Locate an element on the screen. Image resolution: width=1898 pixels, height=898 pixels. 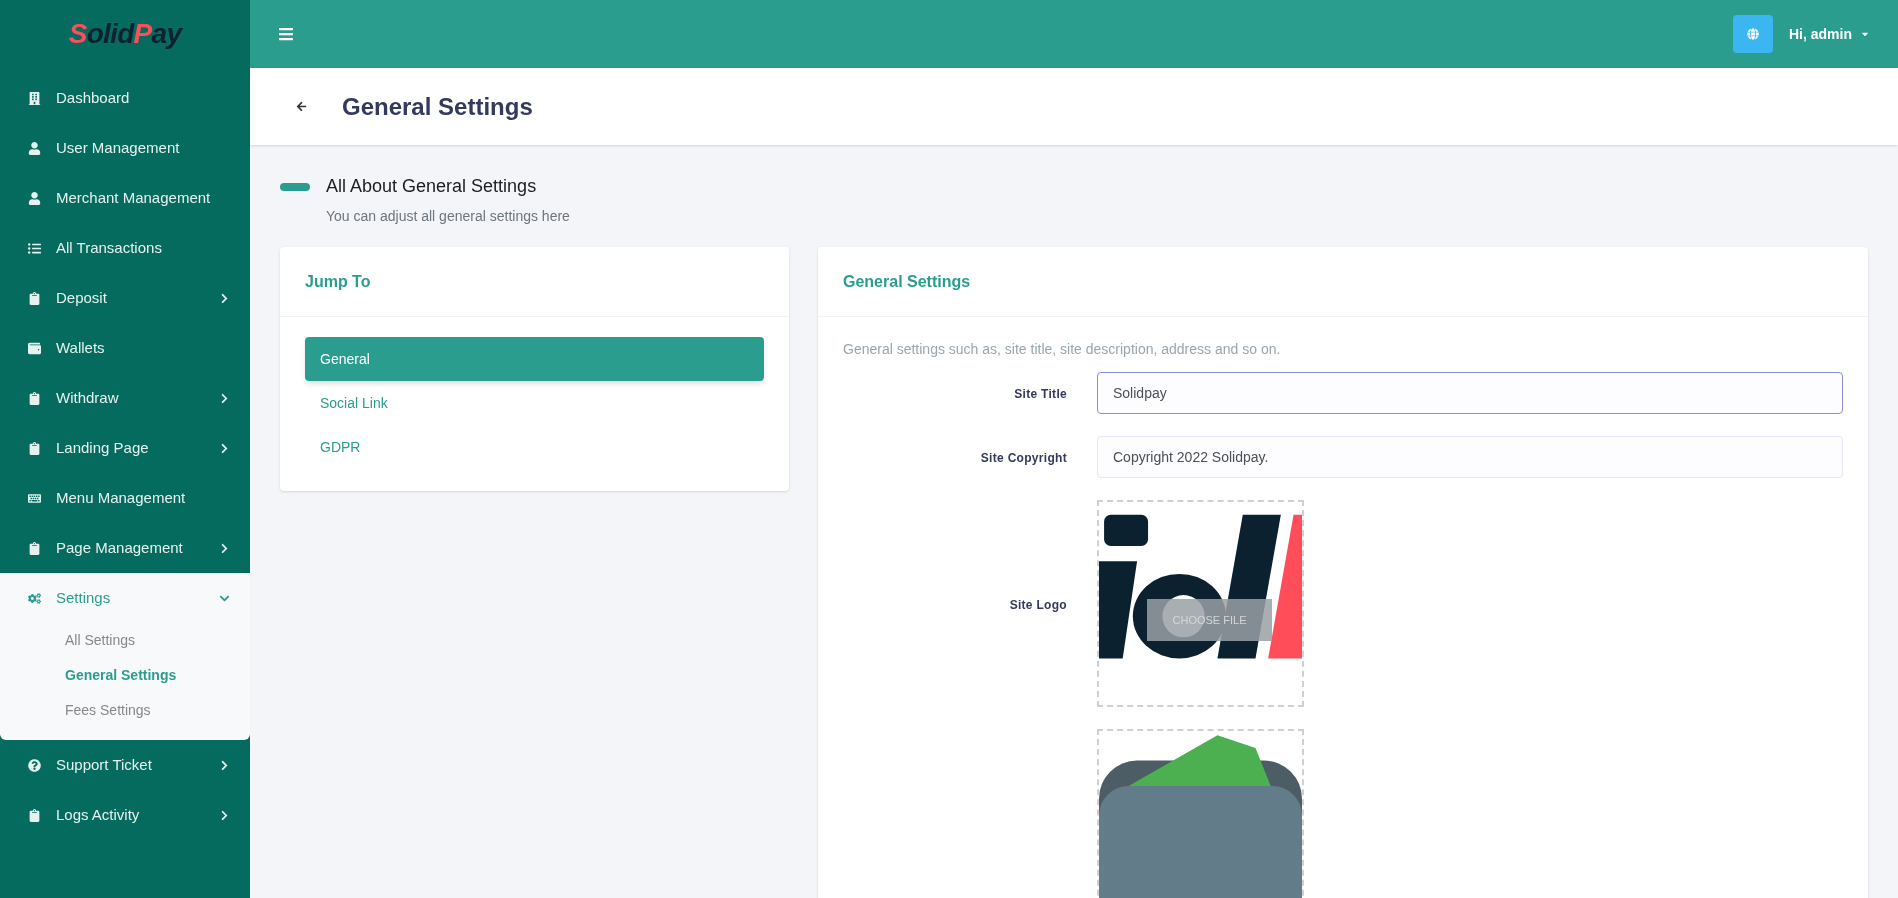
section-title: All About General Settings is located at coordinates (431, 186).